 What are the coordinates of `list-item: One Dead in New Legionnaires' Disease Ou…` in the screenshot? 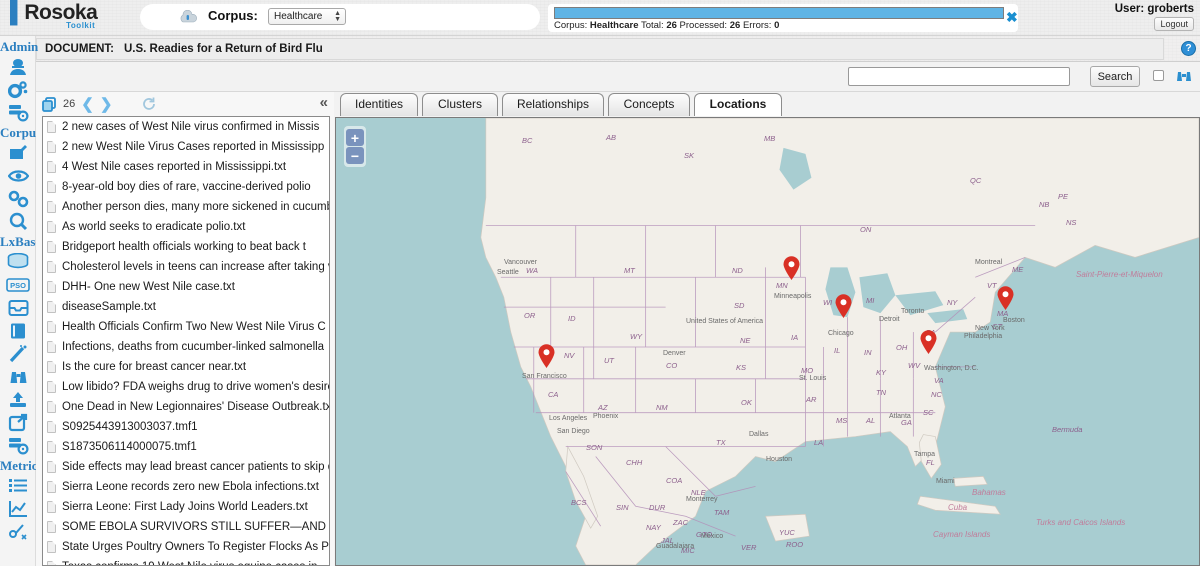 It's located at (186, 407).